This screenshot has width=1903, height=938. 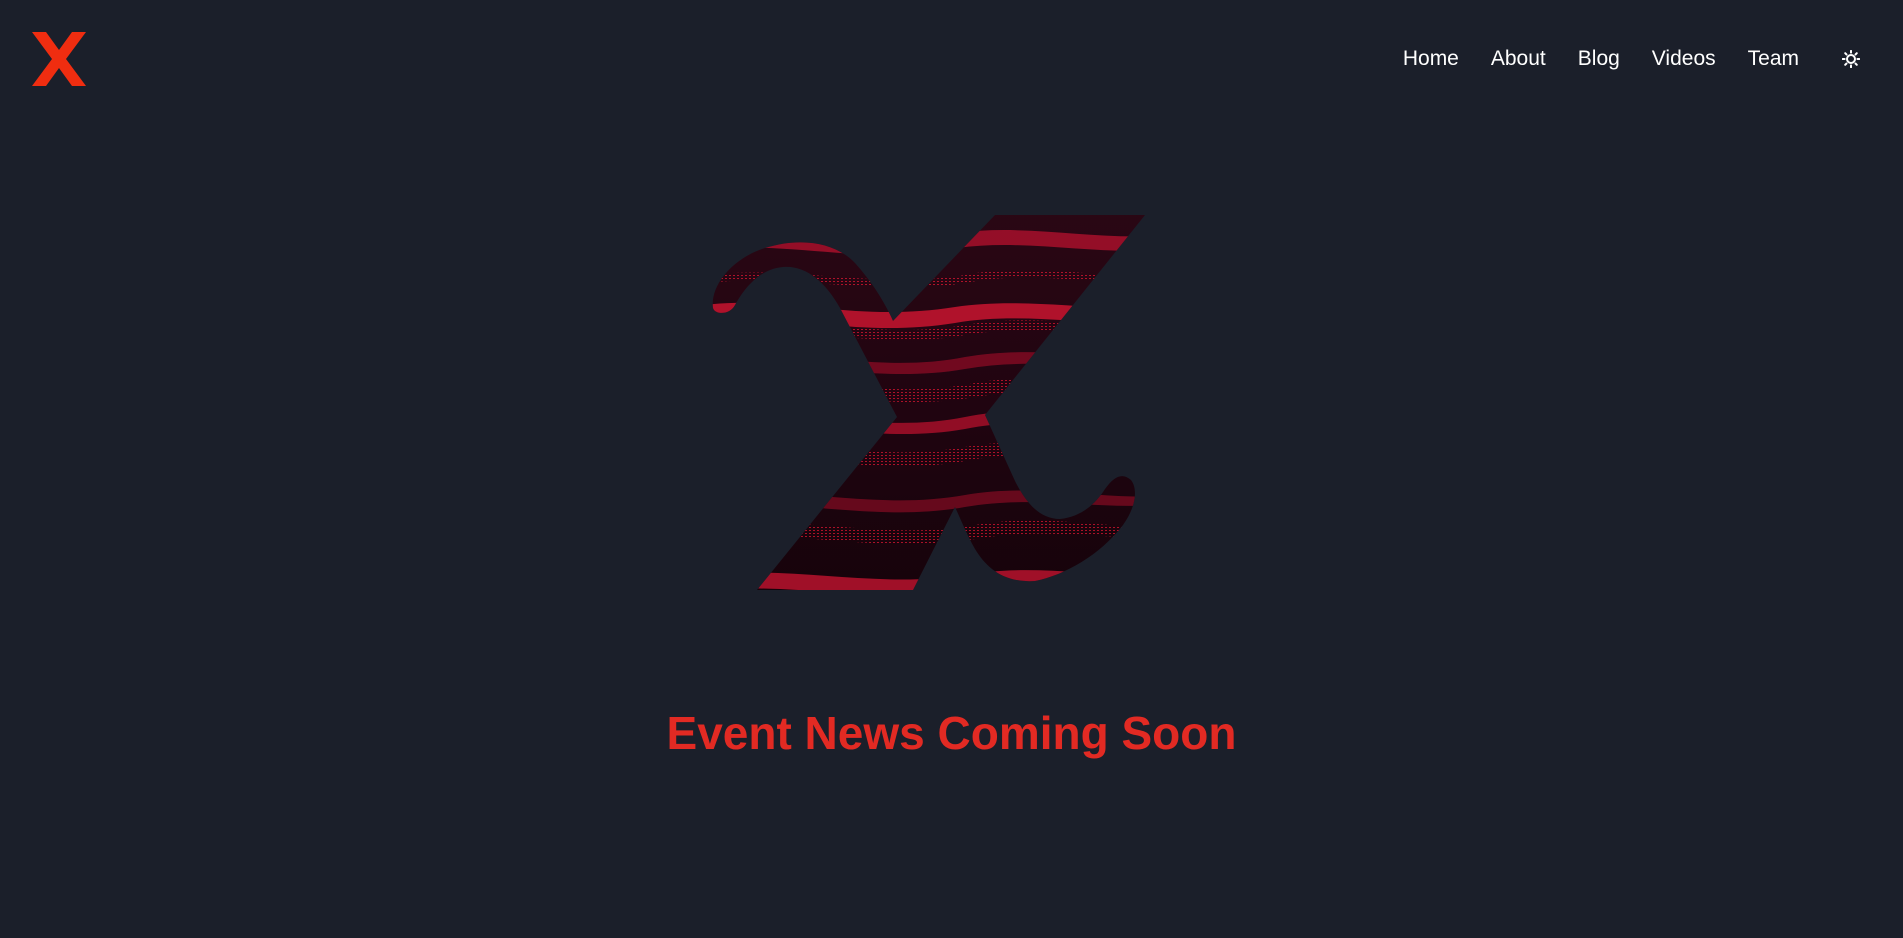 I want to click on main-nav: Home About Blog Videos Team, so click(x=1653, y=59).